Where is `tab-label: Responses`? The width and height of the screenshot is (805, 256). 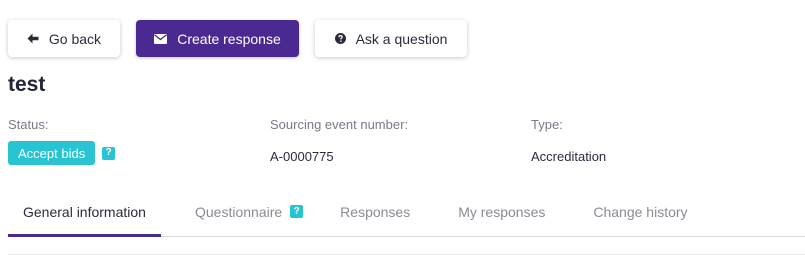 tab-label: Responses is located at coordinates (375, 211).